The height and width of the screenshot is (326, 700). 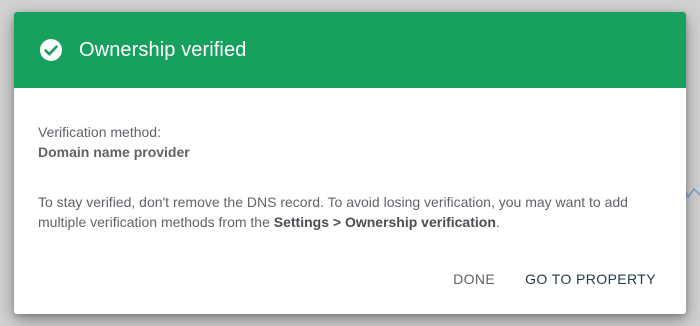 I want to click on verification-method-label: Verification method:, so click(x=99, y=132).